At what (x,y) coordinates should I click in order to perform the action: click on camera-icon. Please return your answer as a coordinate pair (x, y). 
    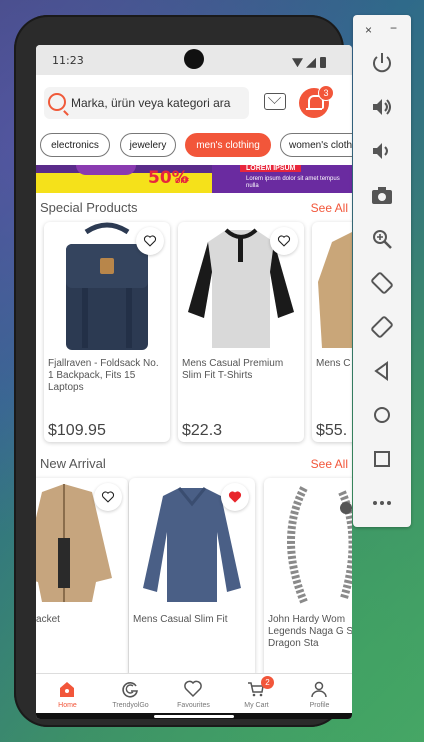
    Looking at the image, I should click on (382, 195).